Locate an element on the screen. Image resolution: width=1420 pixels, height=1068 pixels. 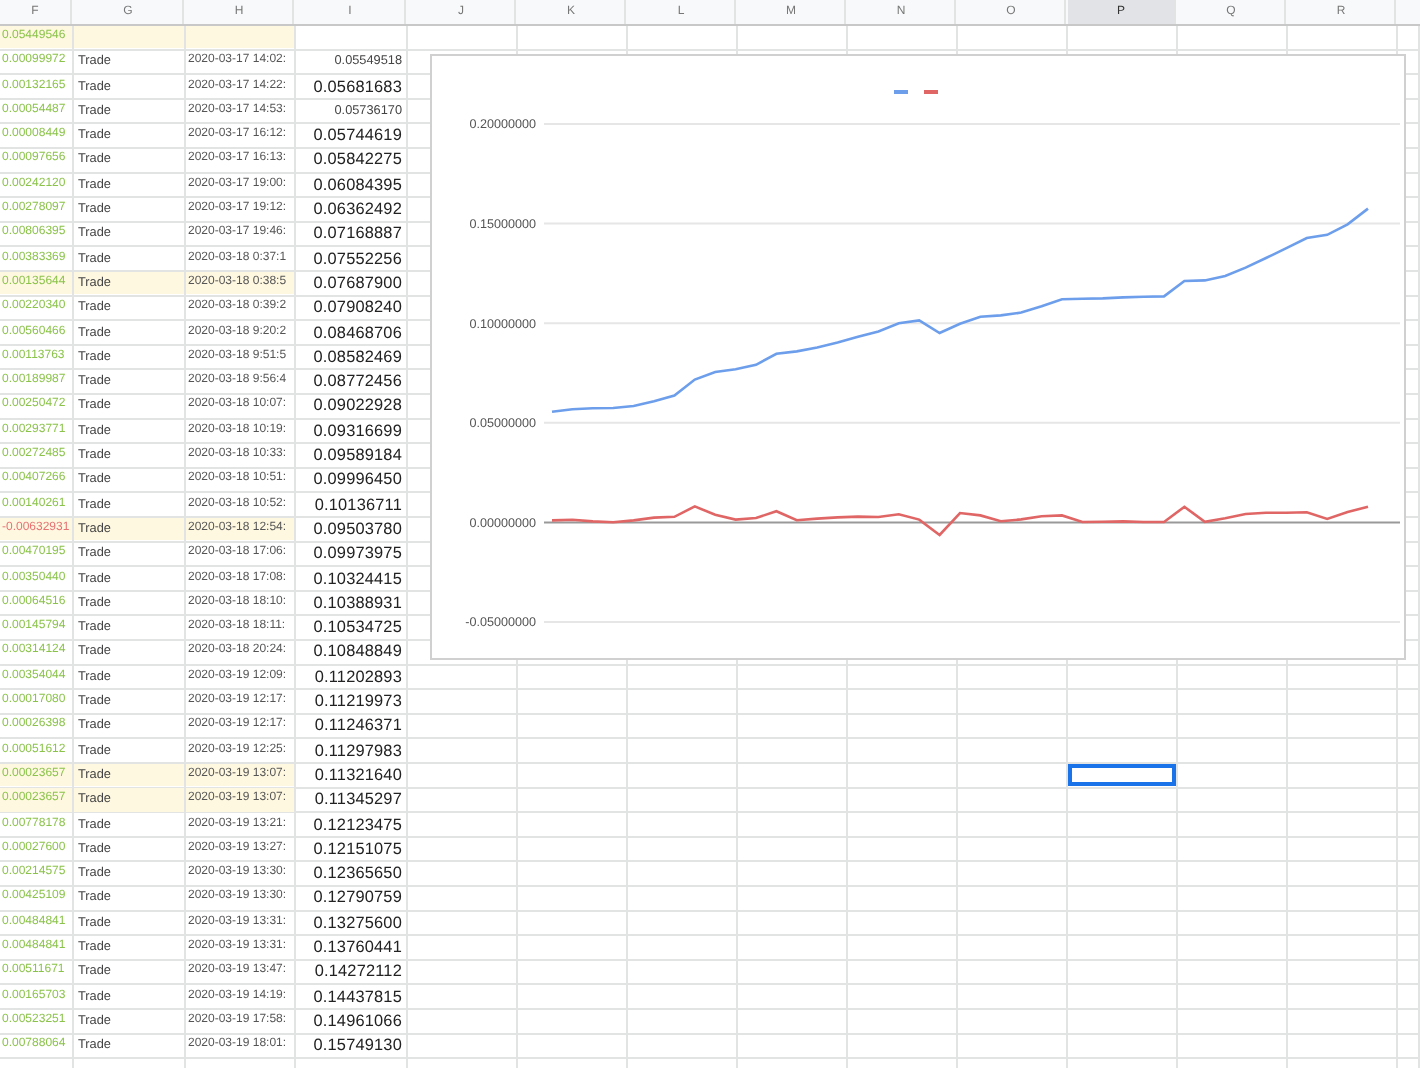
table-cell-text: 0.11219973 is located at coordinates (358, 701).